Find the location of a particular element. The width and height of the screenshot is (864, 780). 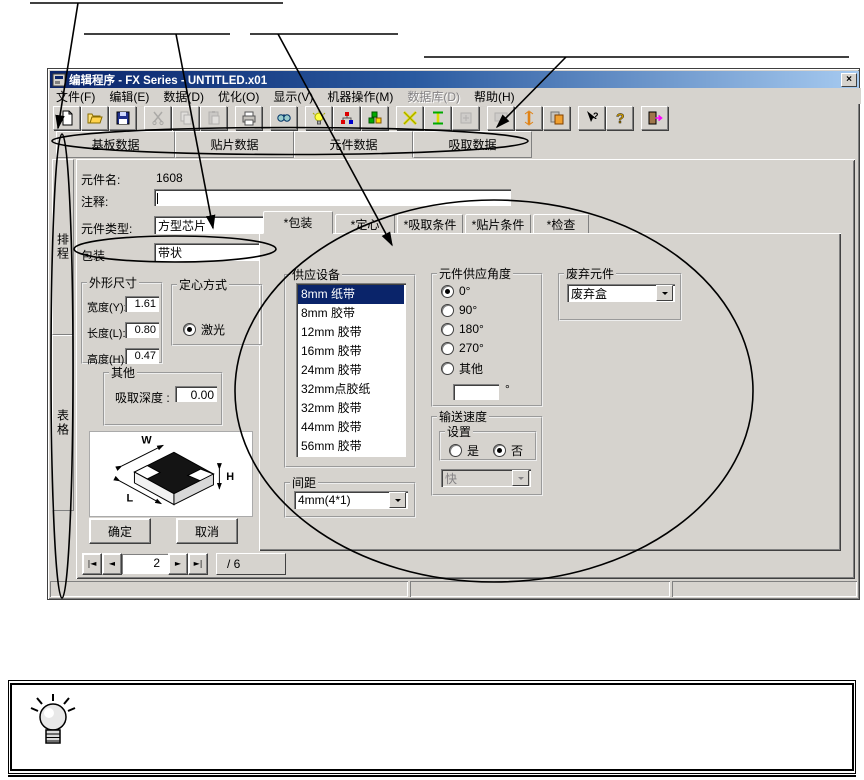

close-button: × is located at coordinates (849, 79).